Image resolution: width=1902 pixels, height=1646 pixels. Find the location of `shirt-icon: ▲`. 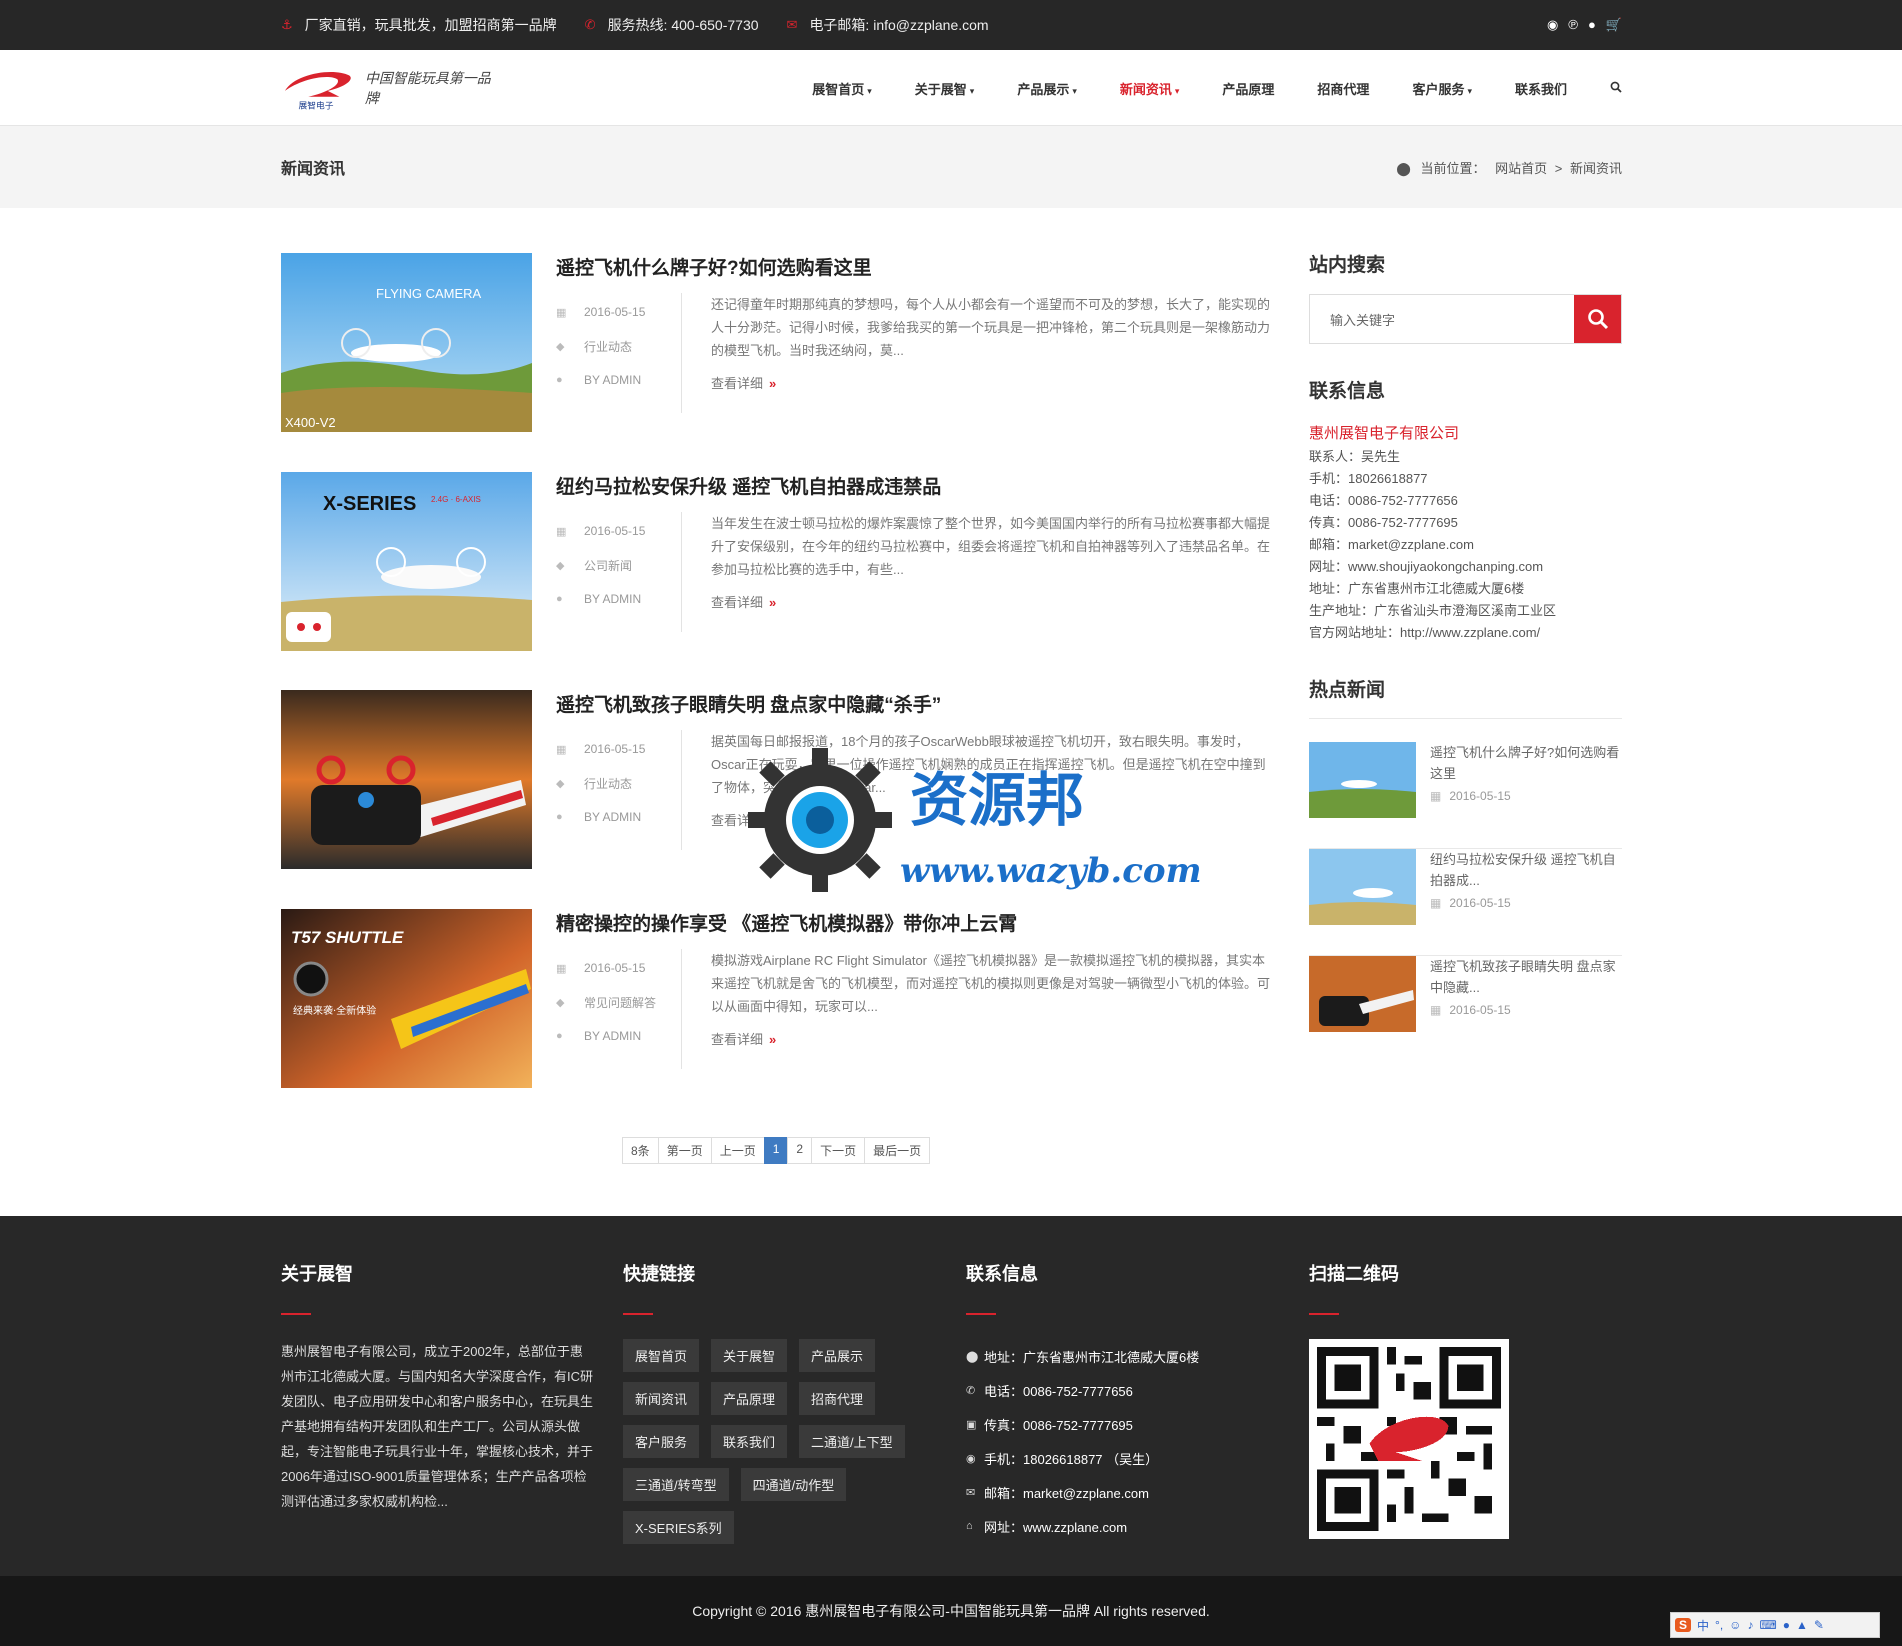

shirt-icon: ▲ is located at coordinates (1802, 1625).